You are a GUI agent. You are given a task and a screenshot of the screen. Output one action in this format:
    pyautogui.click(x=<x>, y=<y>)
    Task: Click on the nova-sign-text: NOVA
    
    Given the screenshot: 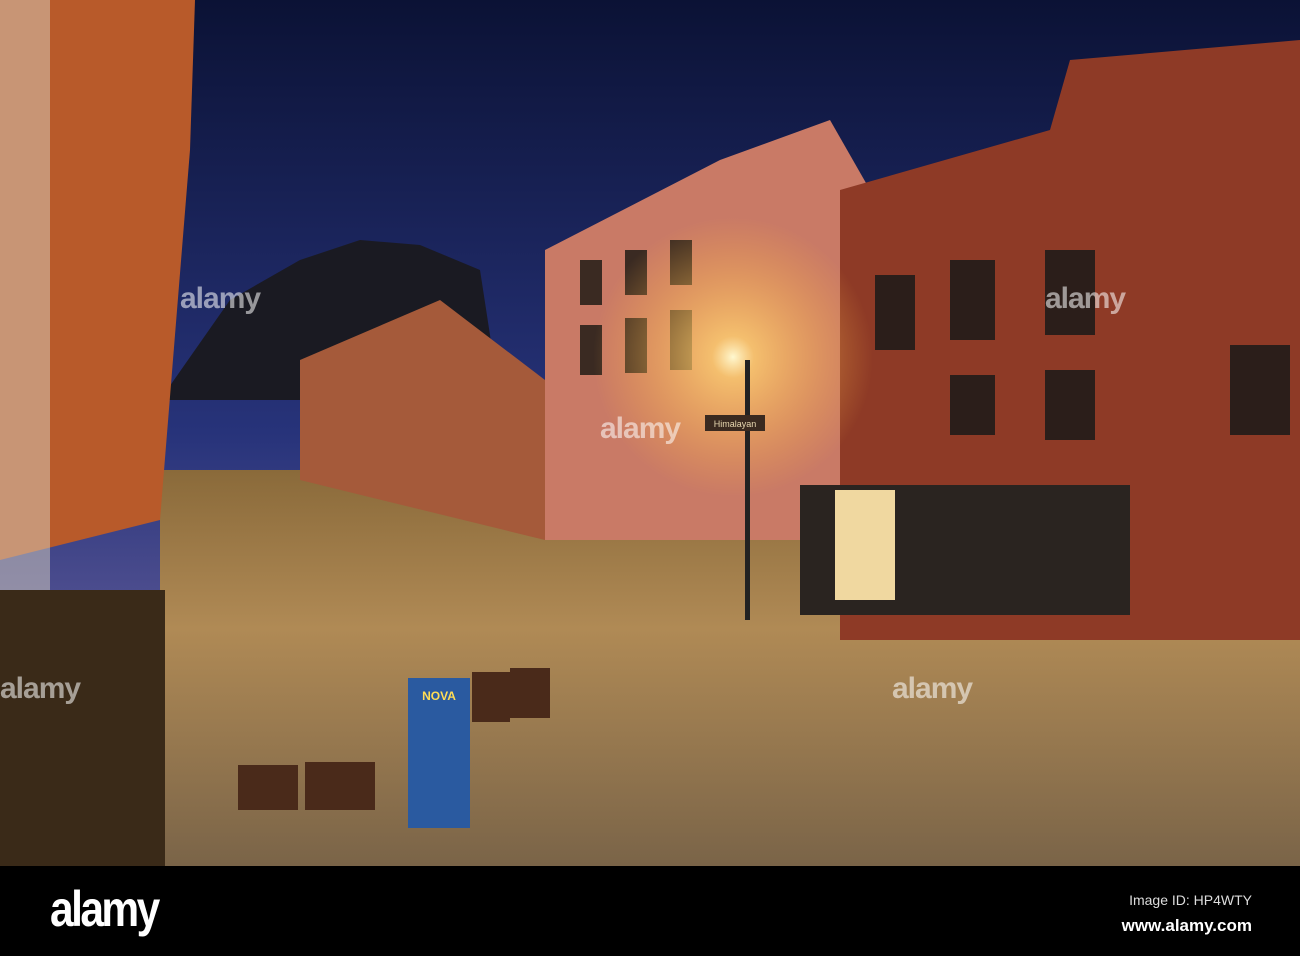 What is the action you would take?
    pyautogui.click(x=439, y=696)
    